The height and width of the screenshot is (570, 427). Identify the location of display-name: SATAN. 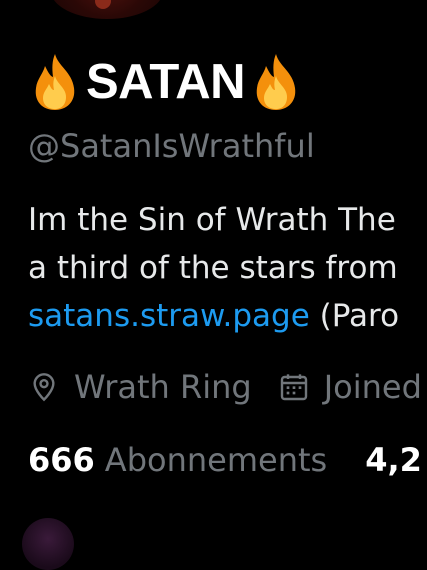
(166, 82).